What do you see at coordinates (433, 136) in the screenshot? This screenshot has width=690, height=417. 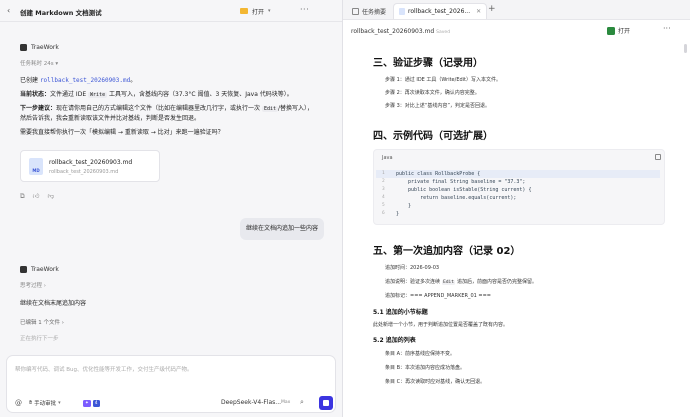 I see `section-heading-4: 四、示例代码（可选扩展）` at bounding box center [433, 136].